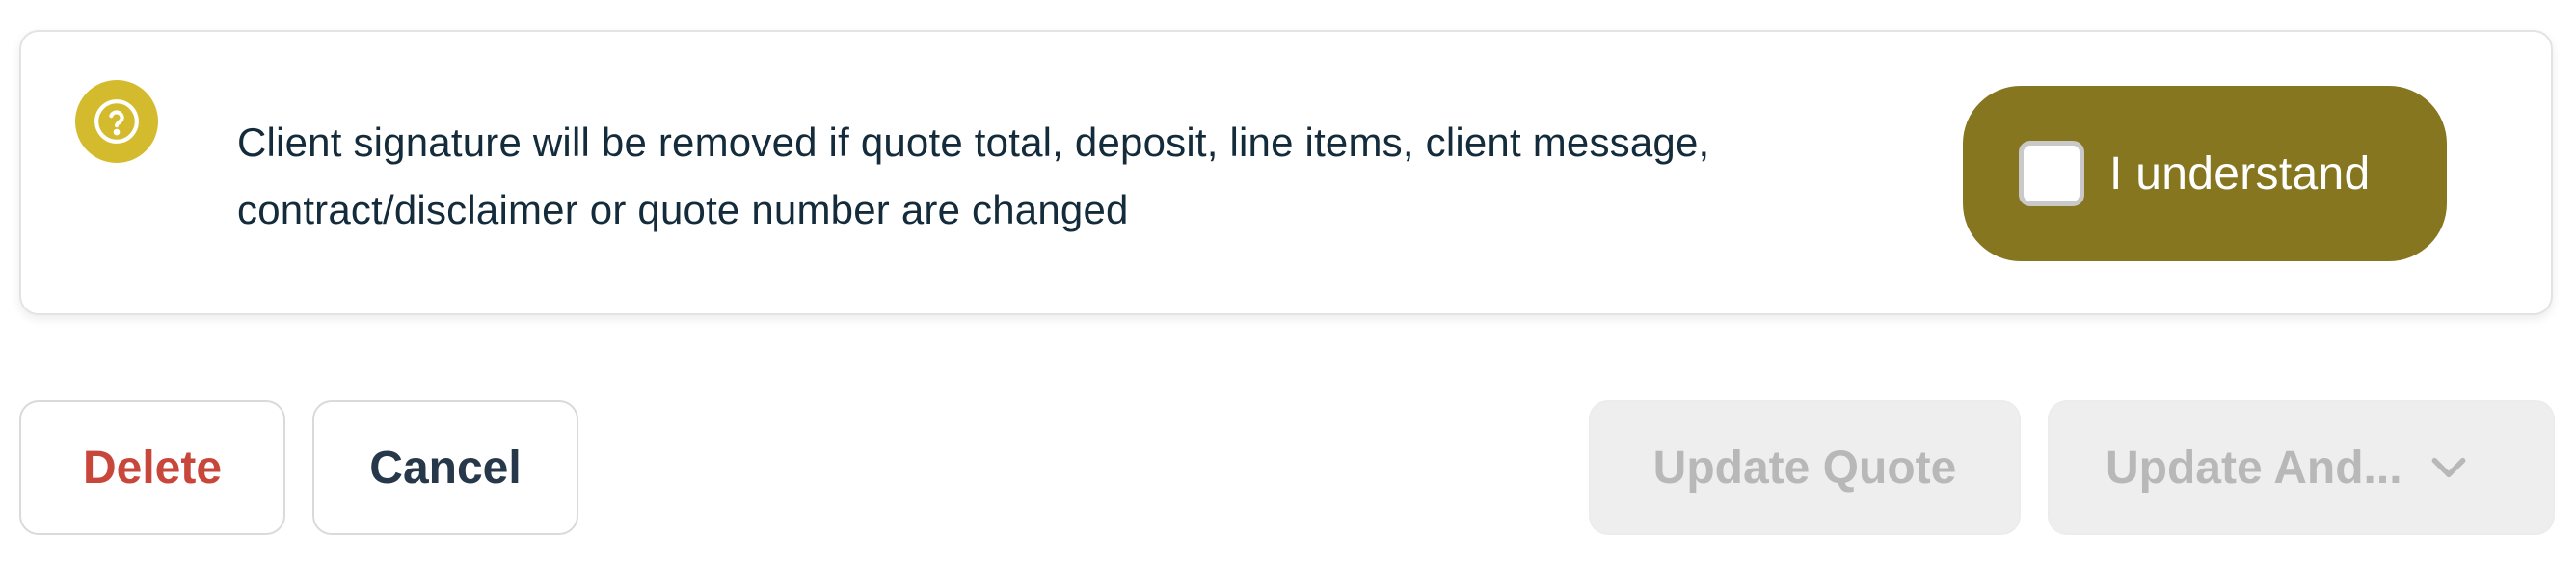  I want to click on help-circle-icon, so click(117, 121).